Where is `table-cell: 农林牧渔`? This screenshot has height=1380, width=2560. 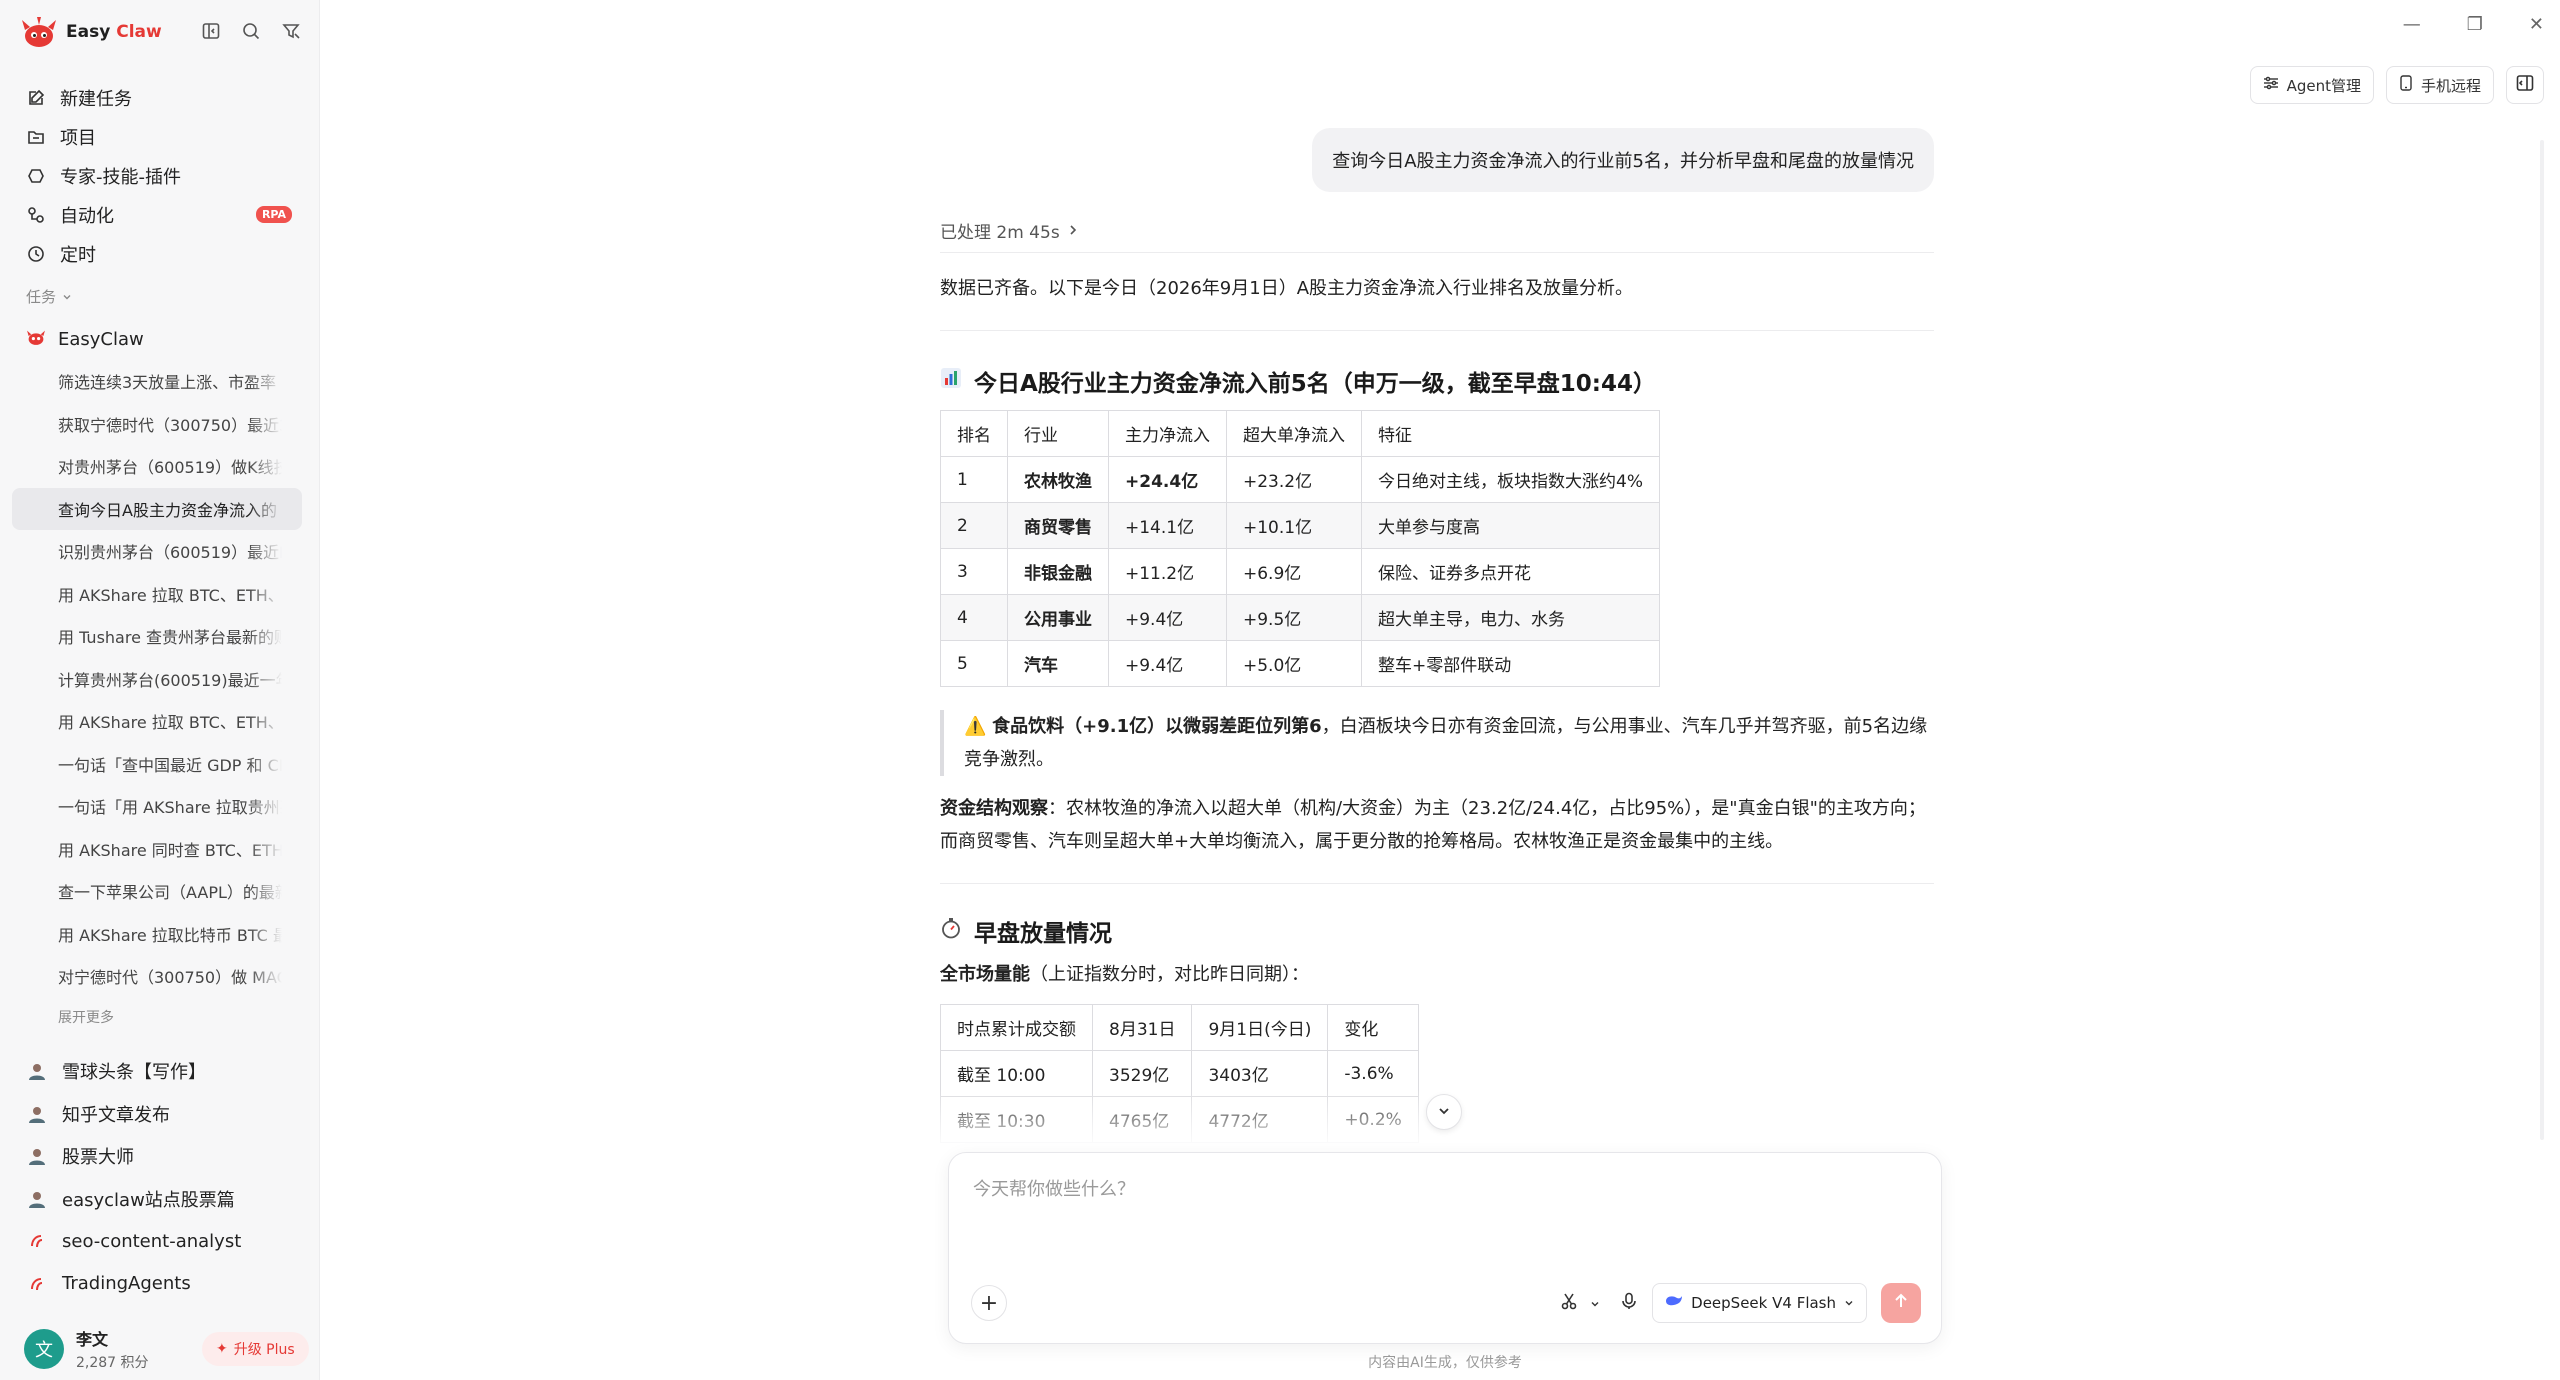
table-cell: 农林牧渔 is located at coordinates (1058, 479).